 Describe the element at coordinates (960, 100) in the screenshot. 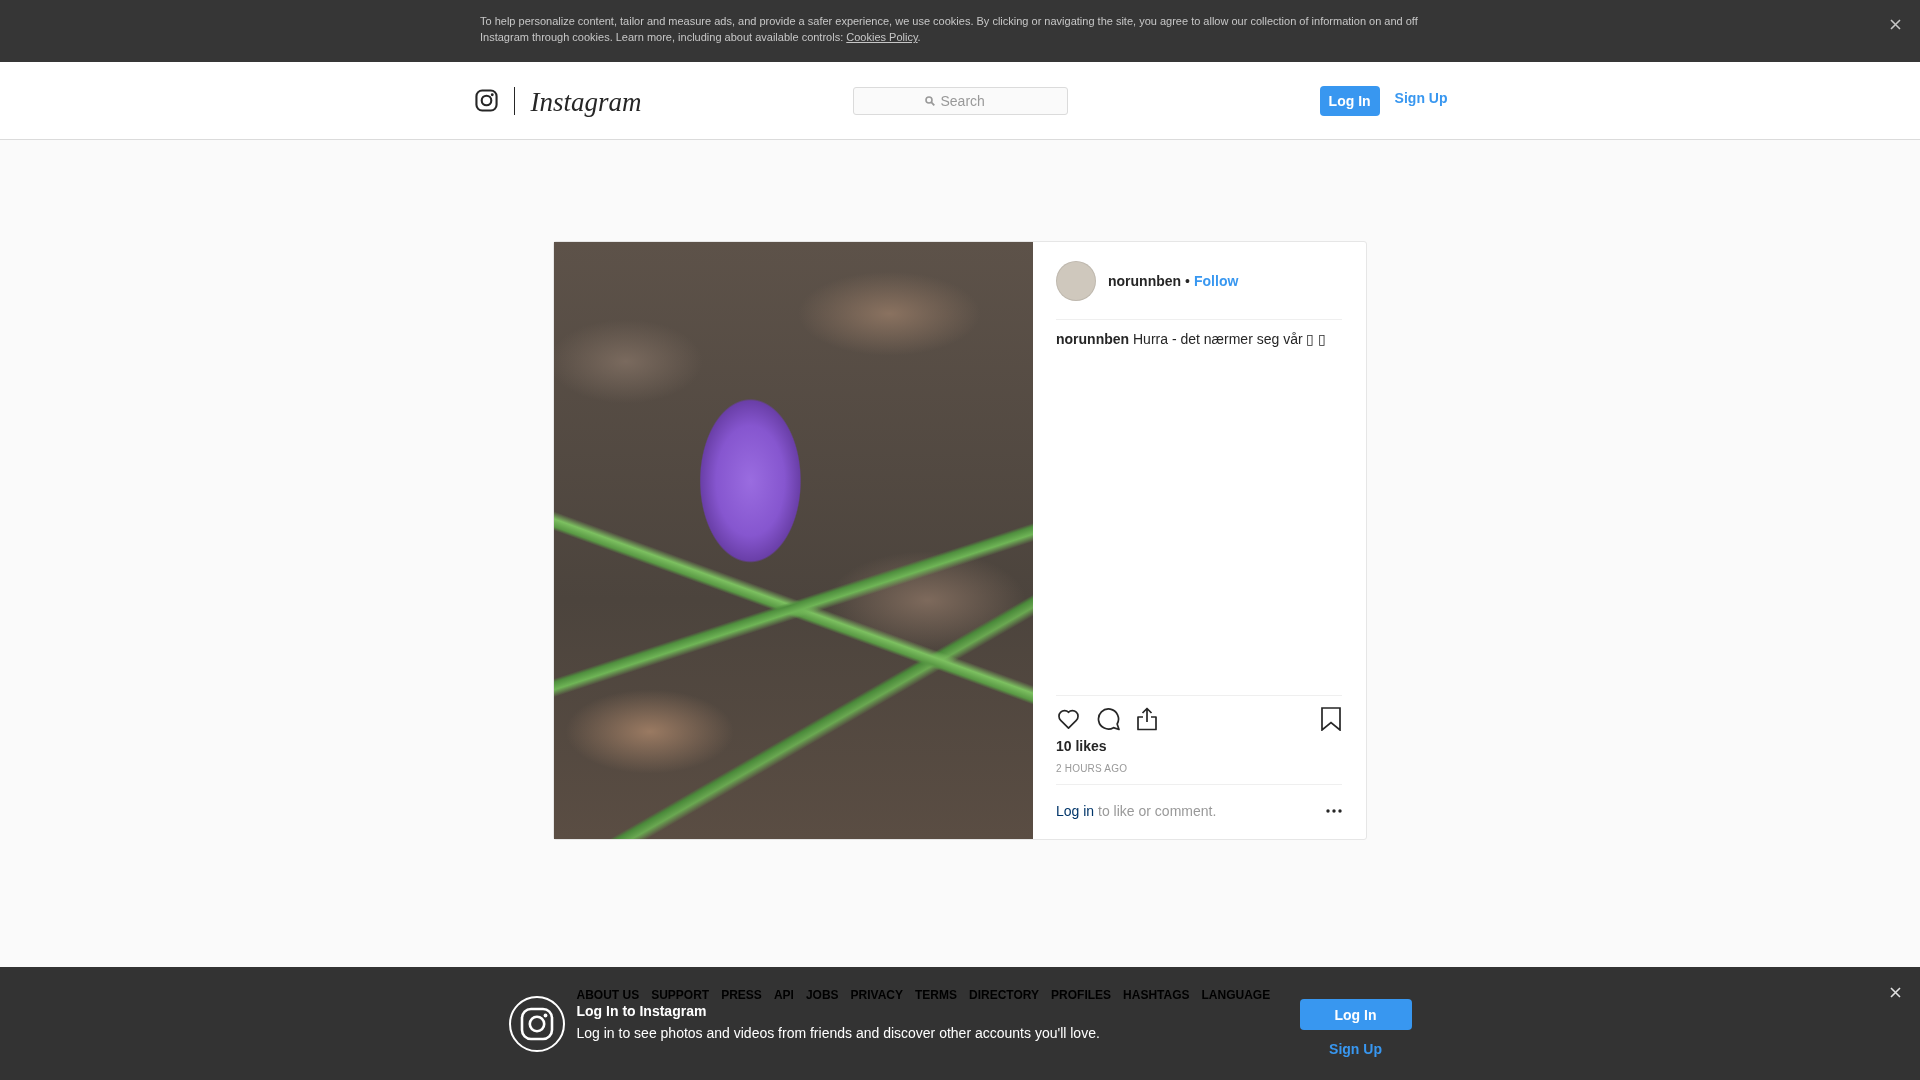

I see `search-field: Search` at that location.